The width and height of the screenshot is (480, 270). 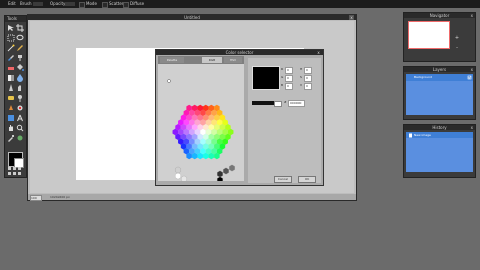 I want to click on navigator-panel: Navigator x + -, so click(x=439, y=37).